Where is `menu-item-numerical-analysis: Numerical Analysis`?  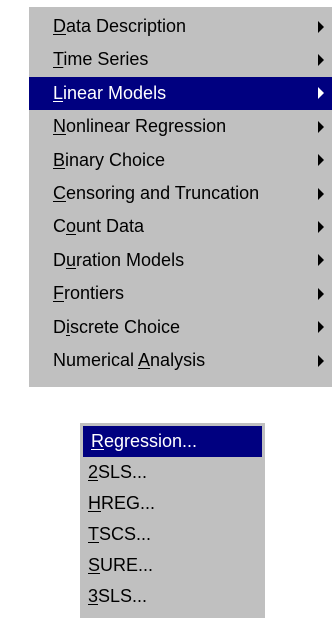 menu-item-numerical-analysis: Numerical Analysis is located at coordinates (180, 360).